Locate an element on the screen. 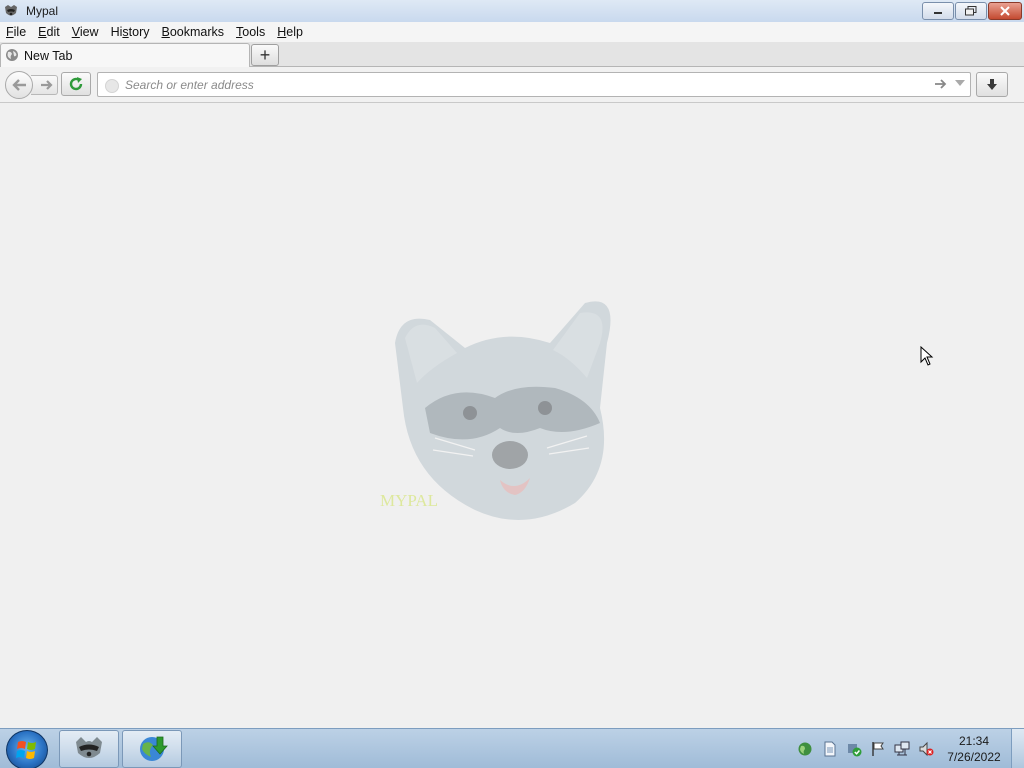 This screenshot has height=768, width=1024. restore-button is located at coordinates (971, 11).